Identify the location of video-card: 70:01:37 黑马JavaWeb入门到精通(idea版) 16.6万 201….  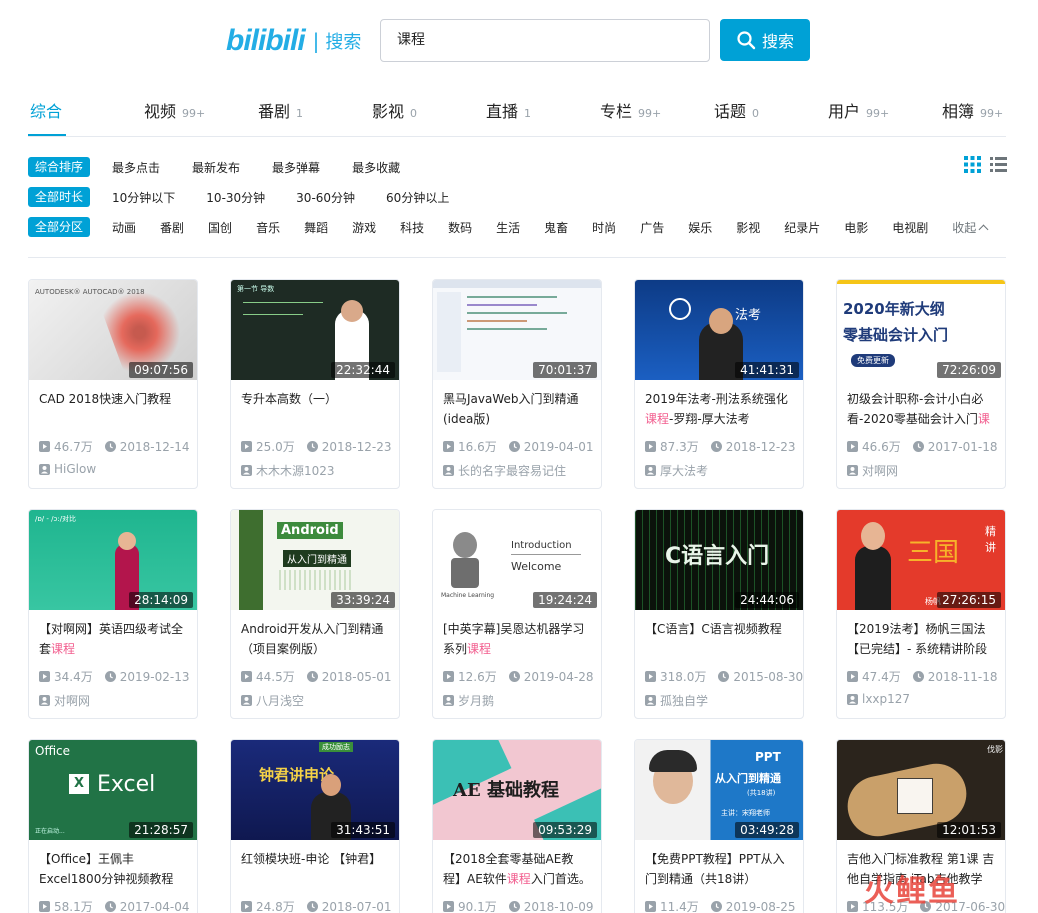
(517, 384).